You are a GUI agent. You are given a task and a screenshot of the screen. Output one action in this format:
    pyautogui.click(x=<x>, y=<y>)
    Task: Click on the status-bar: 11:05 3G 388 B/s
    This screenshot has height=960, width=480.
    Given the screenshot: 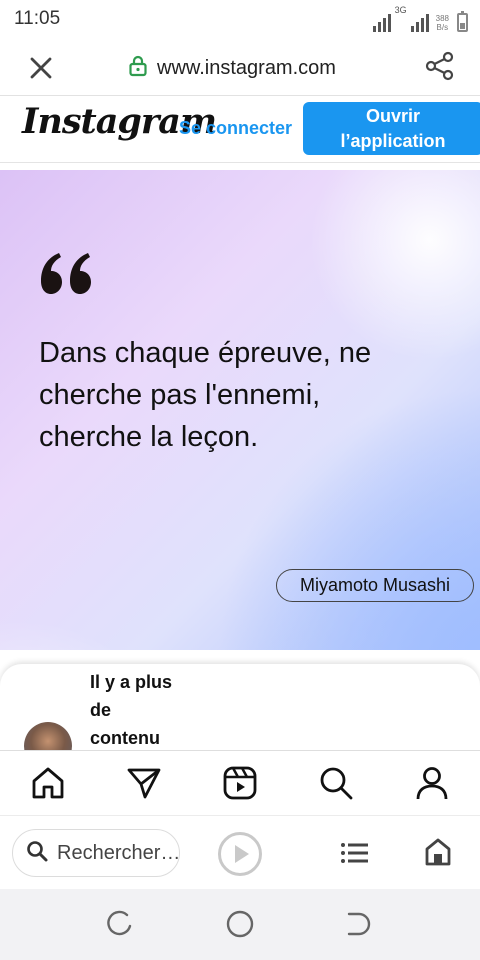 What is the action you would take?
    pyautogui.click(x=240, y=19)
    